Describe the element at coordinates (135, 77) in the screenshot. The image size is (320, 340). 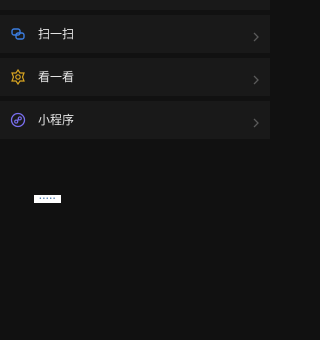
I see `menu-item-look: 看一看` at that location.